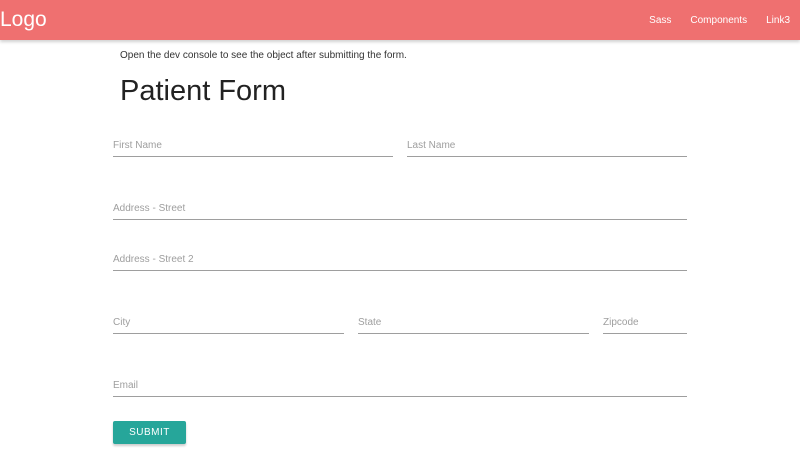 This screenshot has height=450, width=800. Describe the element at coordinates (400, 20) in the screenshot. I see `top-navbar: Logo Sass Components Link3` at that location.